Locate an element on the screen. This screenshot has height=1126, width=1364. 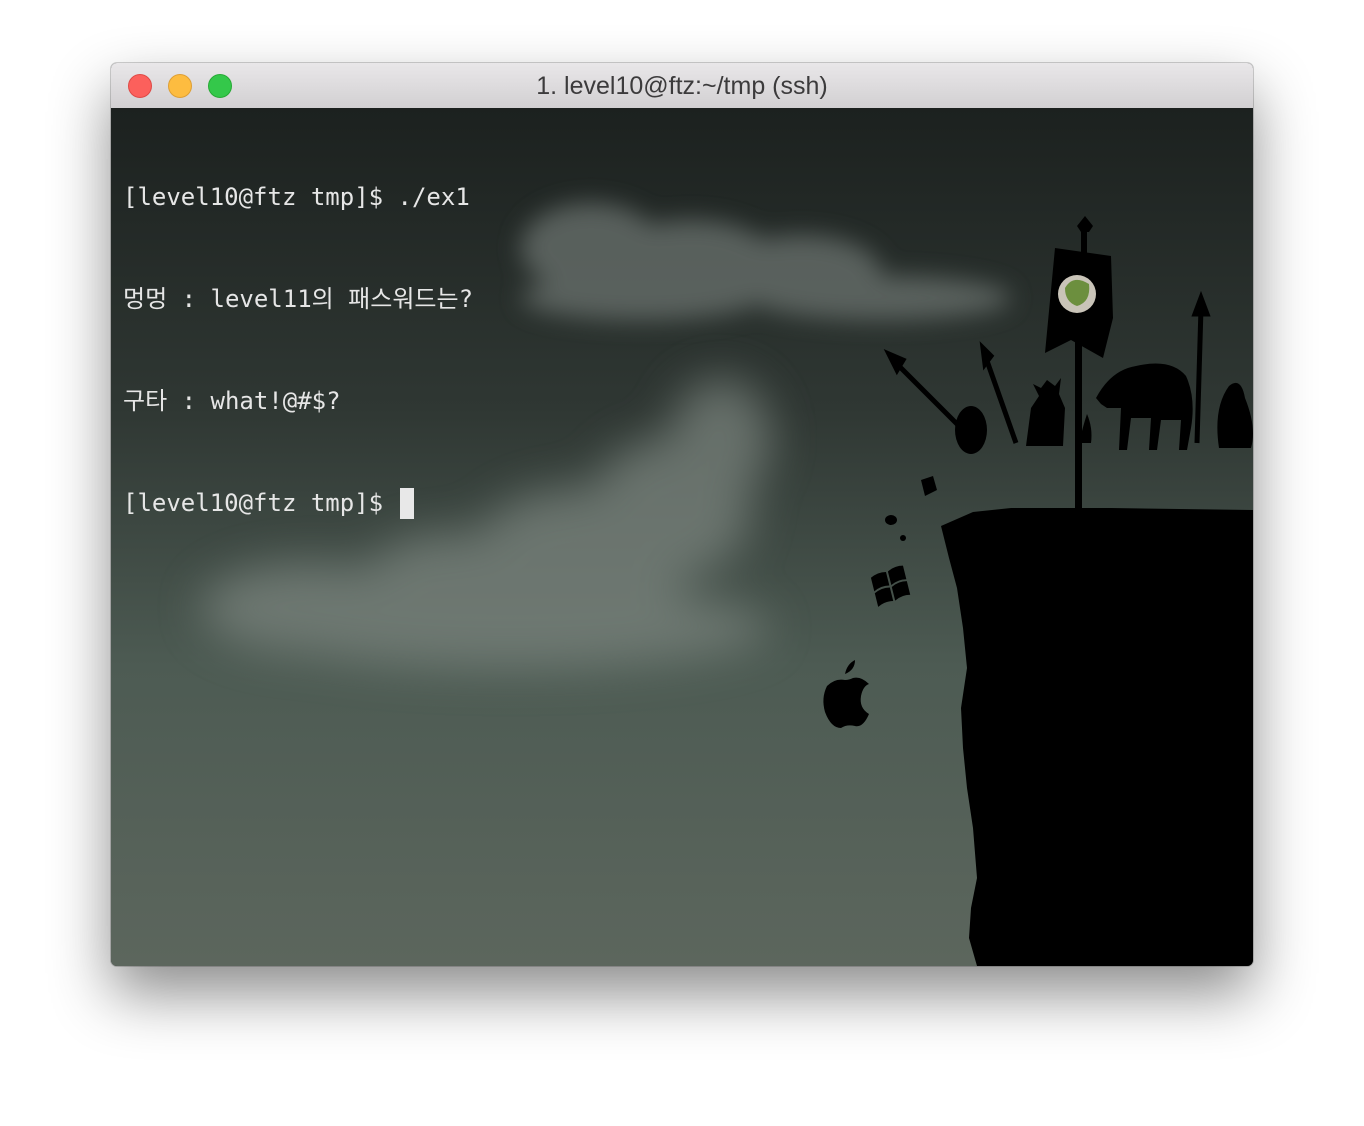
prompt-line: [level10@ftz tmp]$ is located at coordinates (298, 503).